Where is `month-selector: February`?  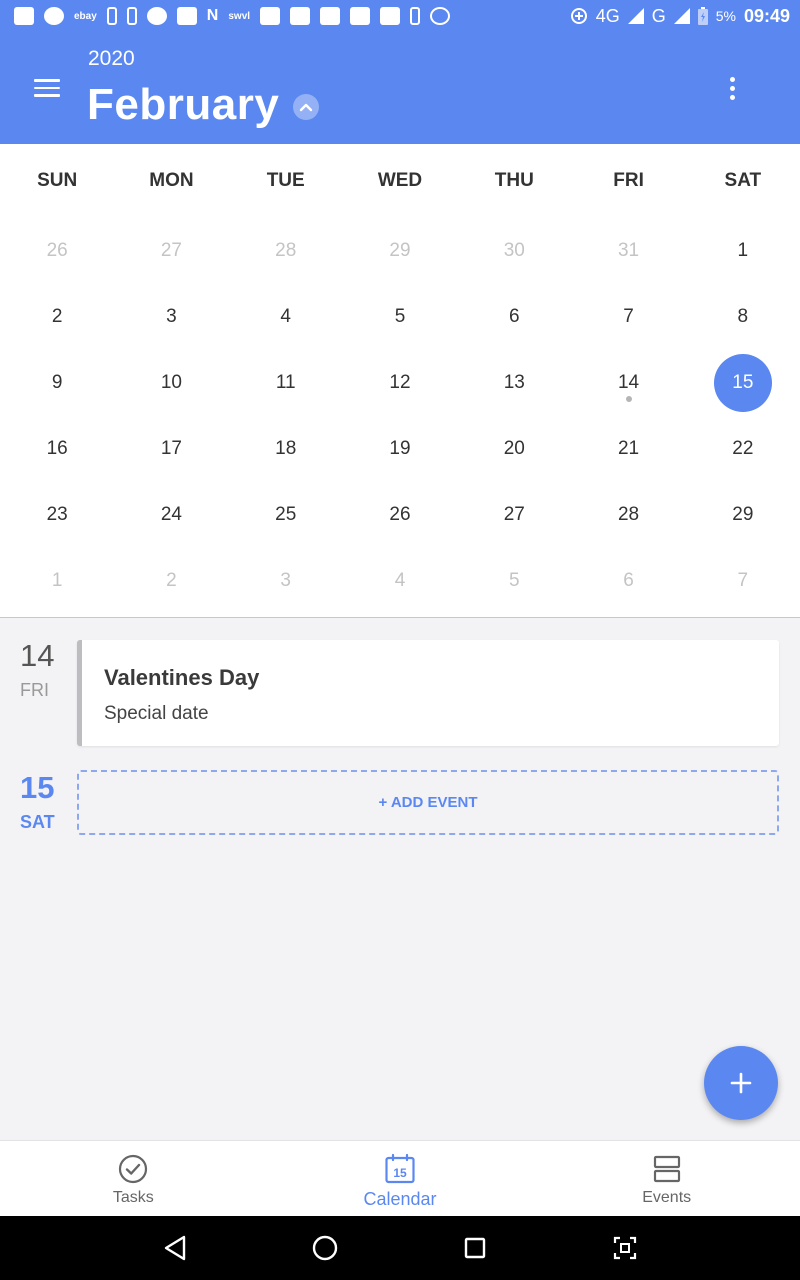
month-selector: February is located at coordinates (203, 105).